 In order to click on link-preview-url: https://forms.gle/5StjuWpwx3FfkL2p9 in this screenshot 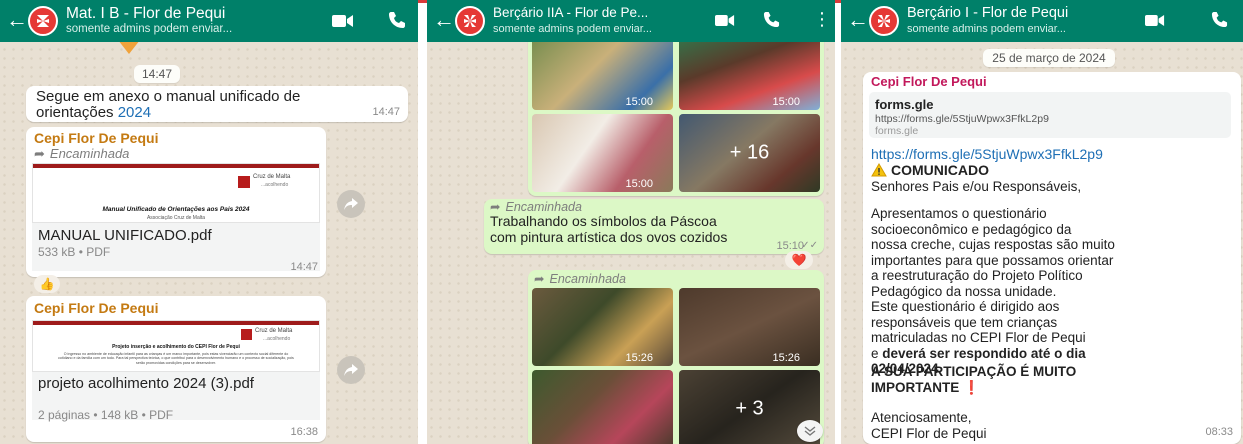, I will do `click(962, 119)`.